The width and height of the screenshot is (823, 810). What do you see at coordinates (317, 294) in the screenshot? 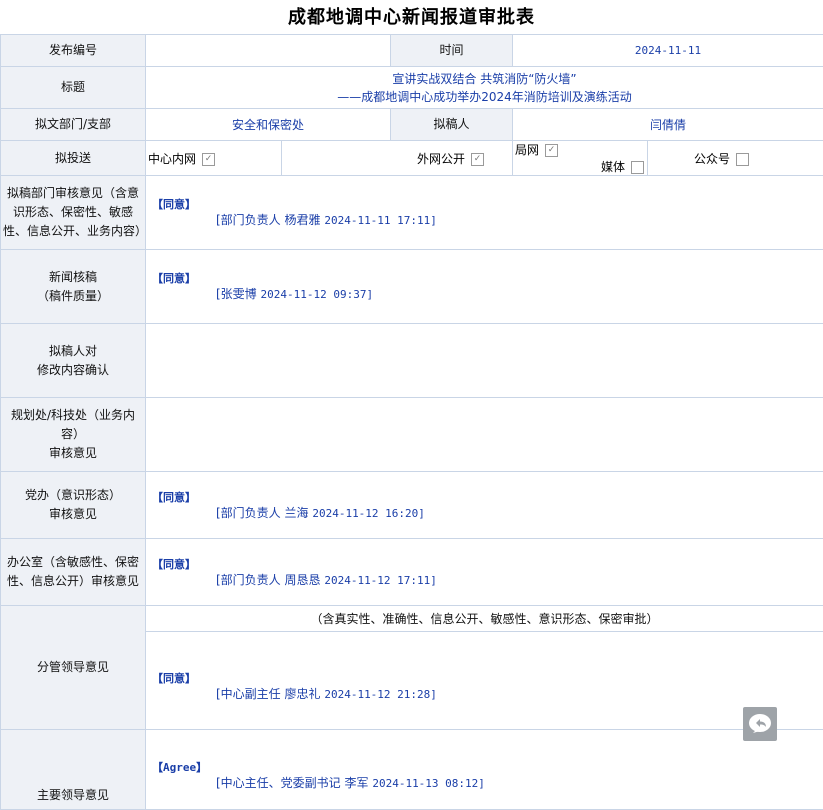
I see `sign-time: 2024-11-12 09:37]` at bounding box center [317, 294].